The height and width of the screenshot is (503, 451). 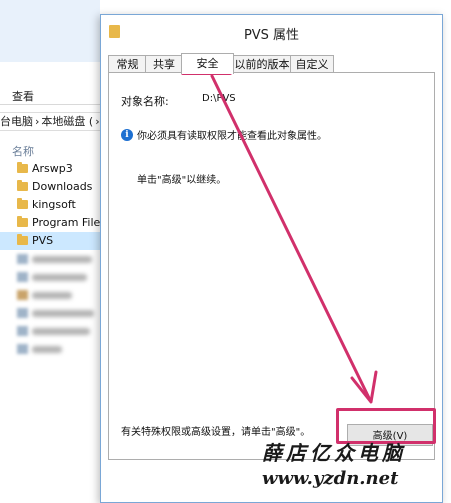 I want to click on list-item-selected: PVS, so click(x=50, y=241).